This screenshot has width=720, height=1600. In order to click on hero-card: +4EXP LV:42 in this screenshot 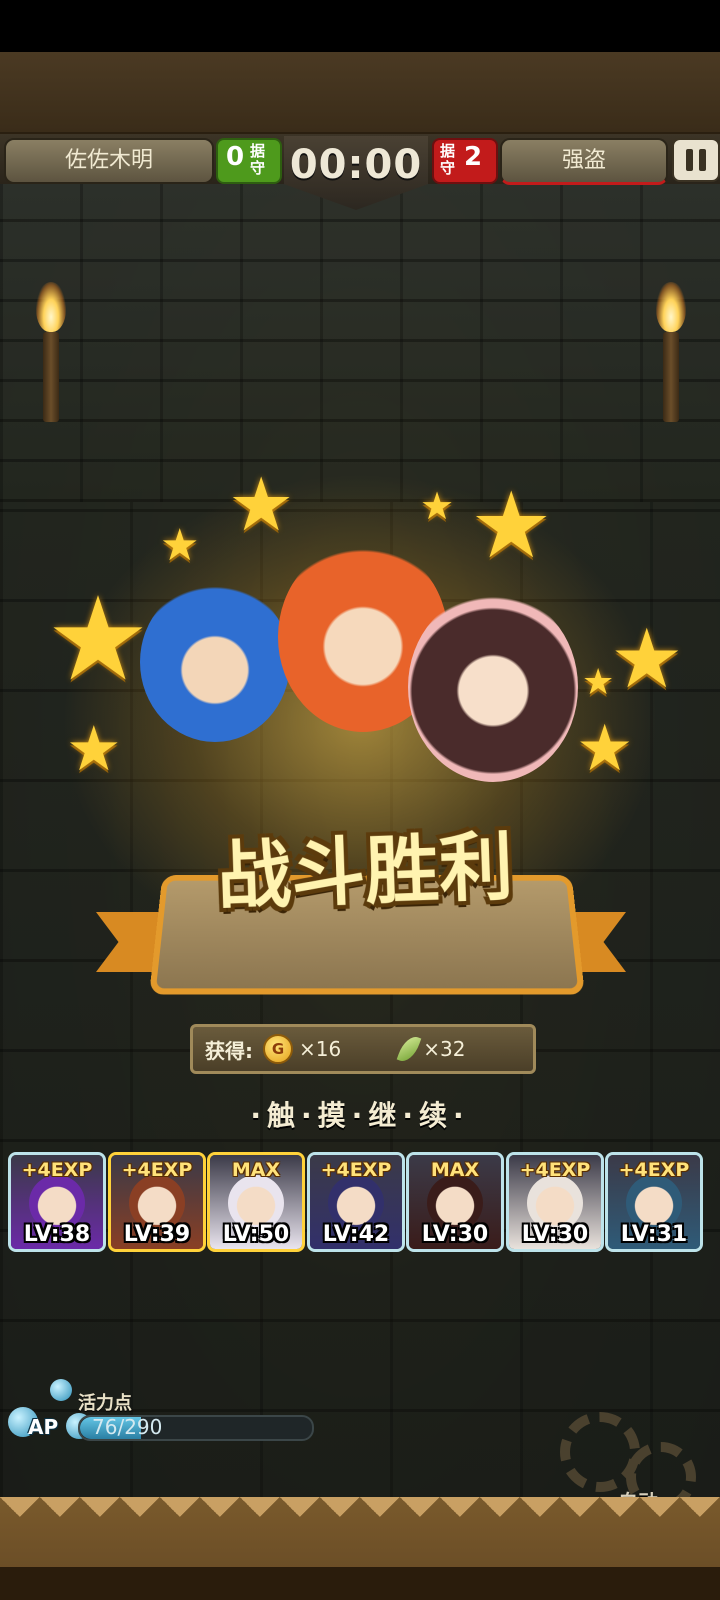, I will do `click(356, 1202)`.